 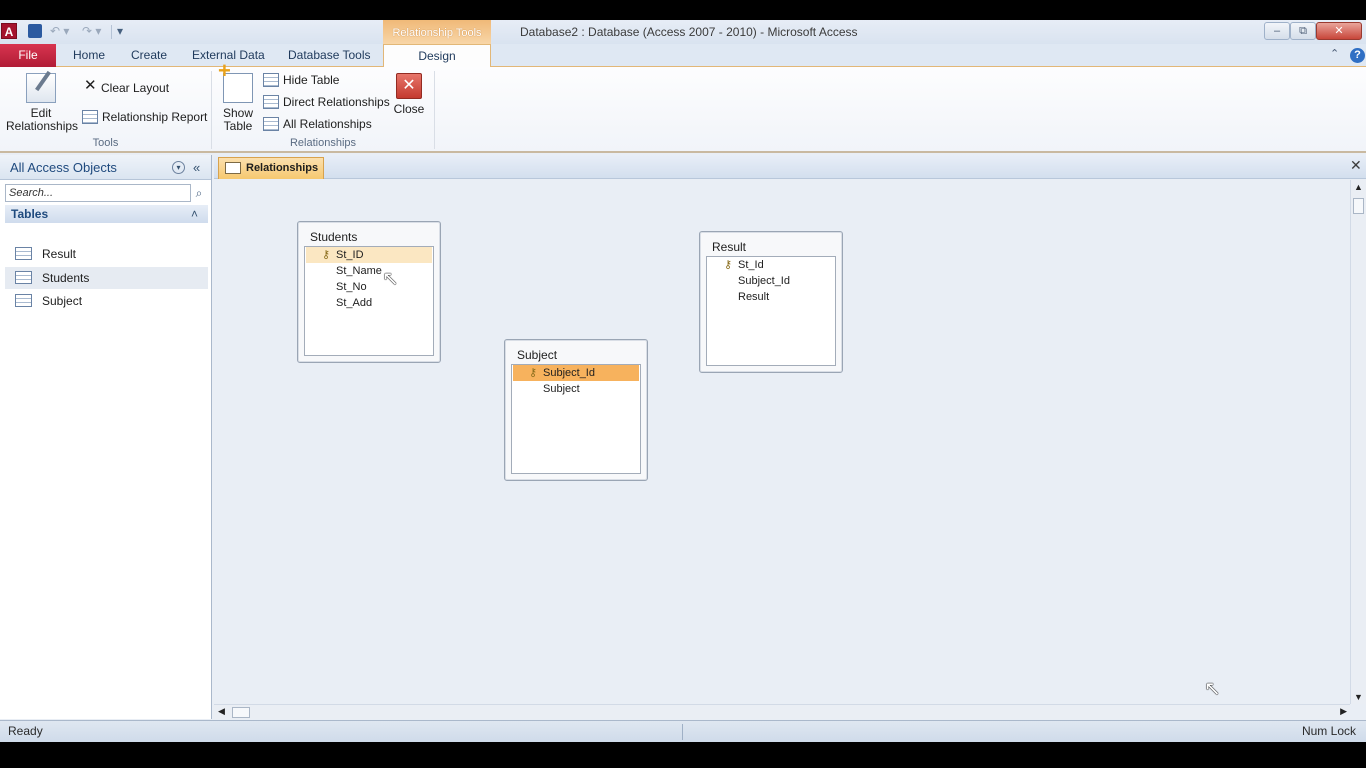 I want to click on all-relationships-label: All Relationships, so click(x=327, y=124).